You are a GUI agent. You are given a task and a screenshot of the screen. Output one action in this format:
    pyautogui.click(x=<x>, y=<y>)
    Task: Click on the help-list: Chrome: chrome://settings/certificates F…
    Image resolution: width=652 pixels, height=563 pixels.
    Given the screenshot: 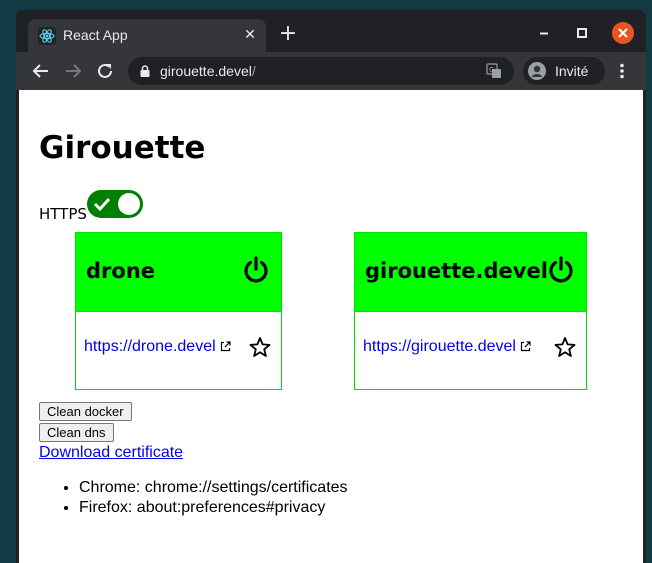 What is the action you would take?
    pyautogui.click(x=213, y=498)
    